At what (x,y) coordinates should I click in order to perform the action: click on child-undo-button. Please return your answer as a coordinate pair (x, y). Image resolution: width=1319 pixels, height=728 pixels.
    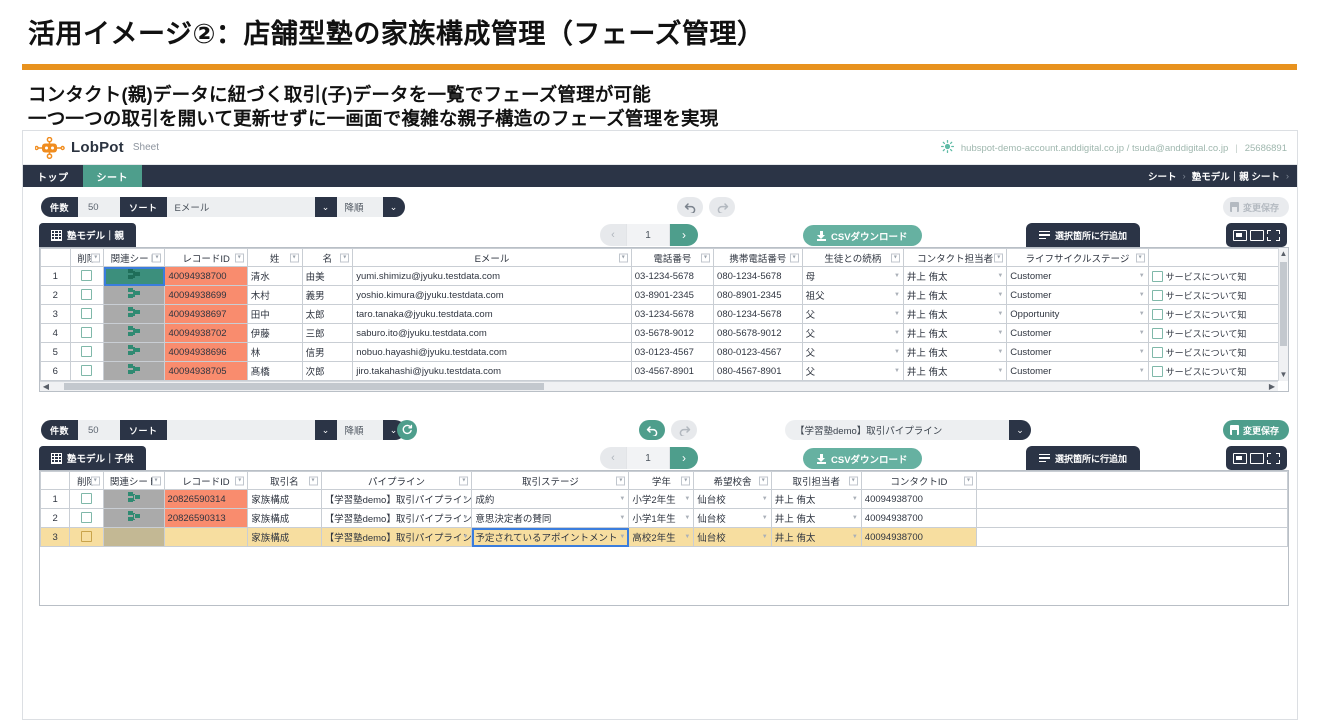
    Looking at the image, I should click on (652, 430).